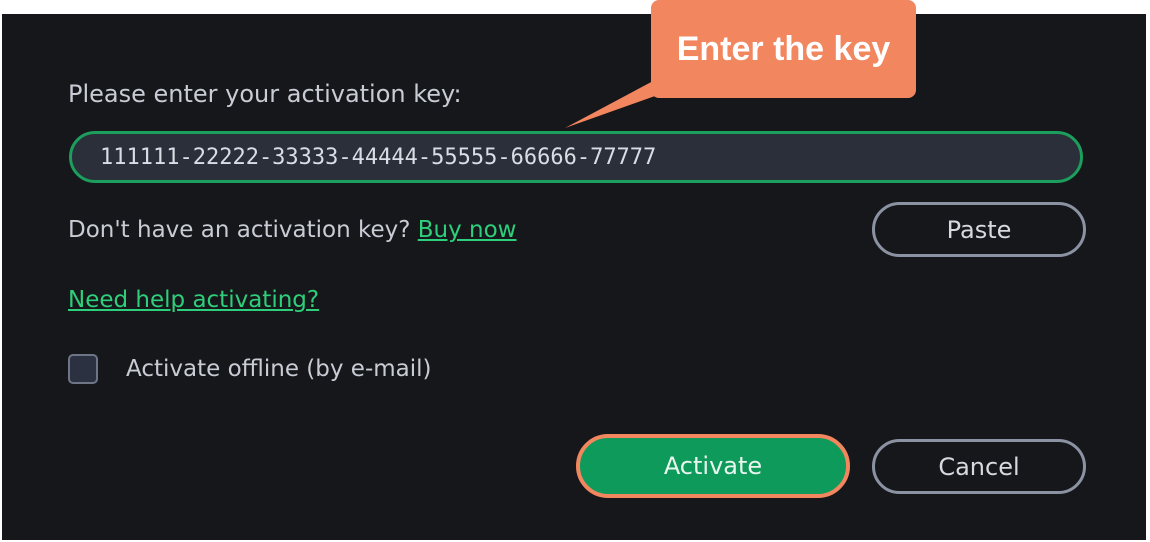 The width and height of the screenshot is (1150, 542). Describe the element at coordinates (83, 369) in the screenshot. I see `activate-offline-checkbox` at that location.